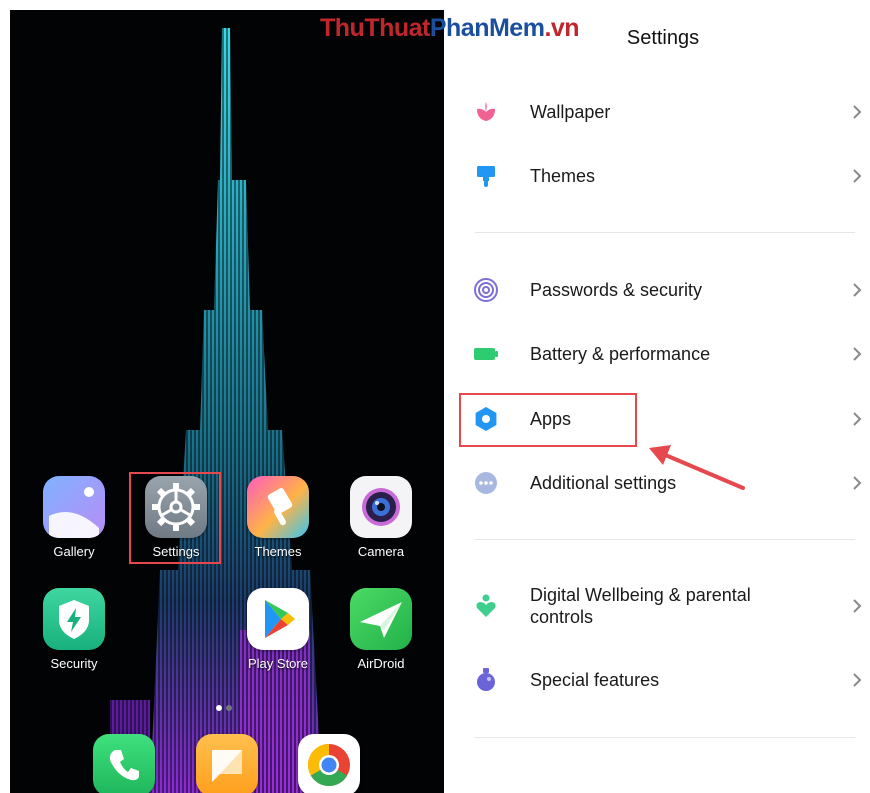 Image resolution: width=870 pixels, height=793 pixels. Describe the element at coordinates (381, 663) in the screenshot. I see `app-label-airdroid: AirDroid` at that location.